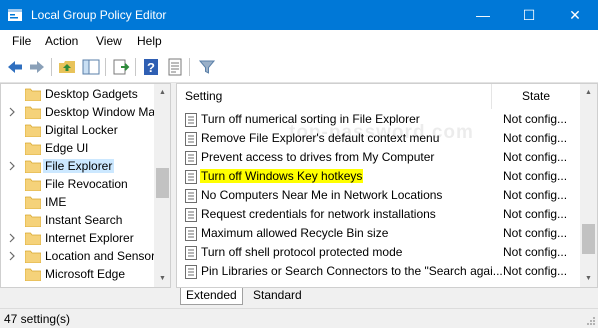 Image resolution: width=598 pixels, height=328 pixels. I want to click on tree-item-label: Desktop Gadgets, so click(91, 94).